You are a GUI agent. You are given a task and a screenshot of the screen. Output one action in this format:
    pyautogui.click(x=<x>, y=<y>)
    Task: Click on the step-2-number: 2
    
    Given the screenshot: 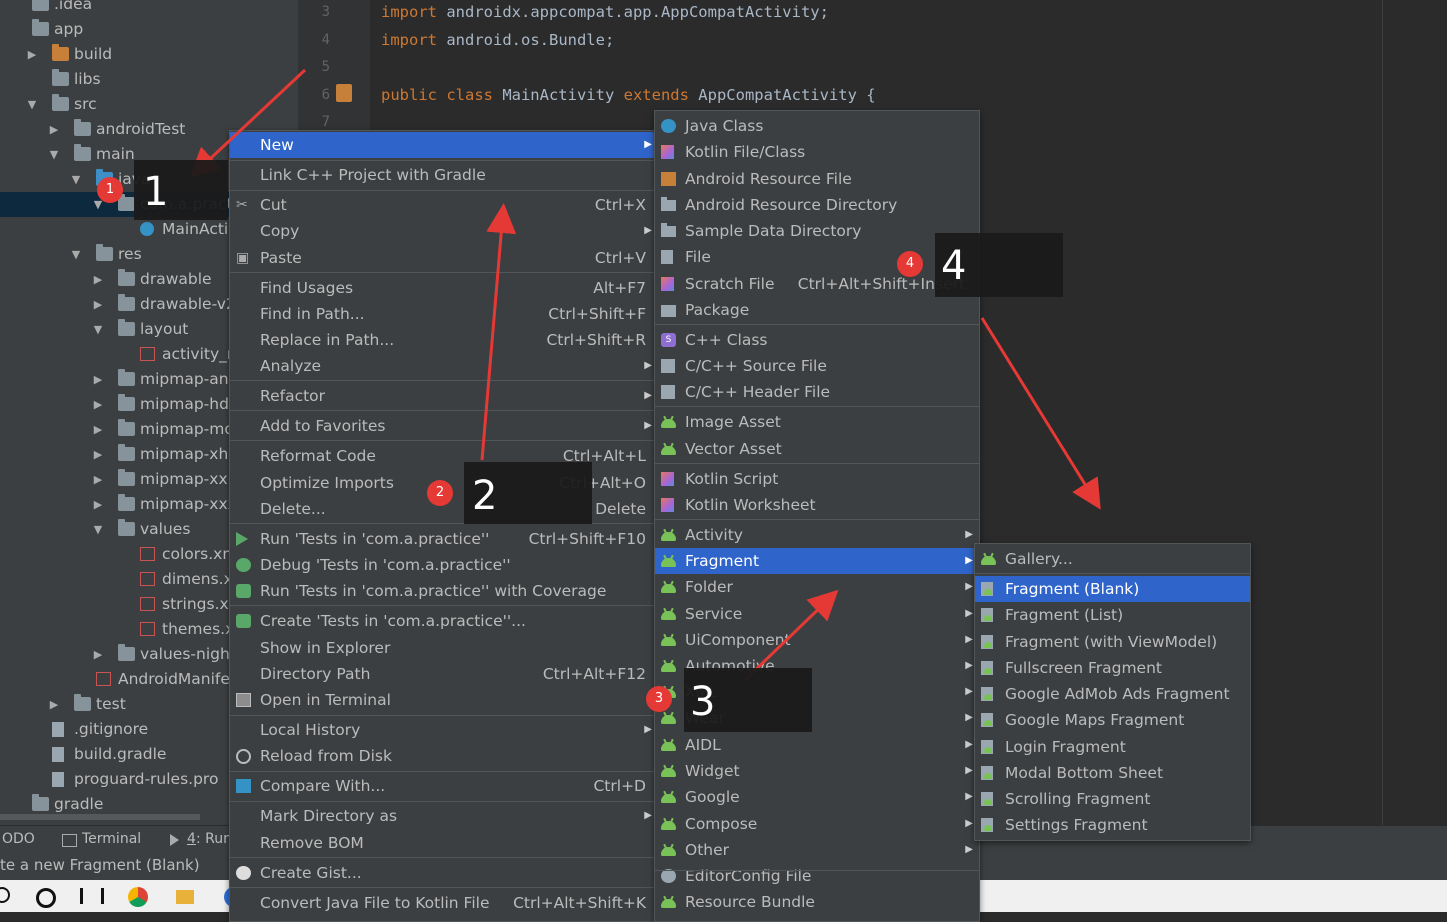 What is the action you would take?
    pyautogui.click(x=485, y=496)
    